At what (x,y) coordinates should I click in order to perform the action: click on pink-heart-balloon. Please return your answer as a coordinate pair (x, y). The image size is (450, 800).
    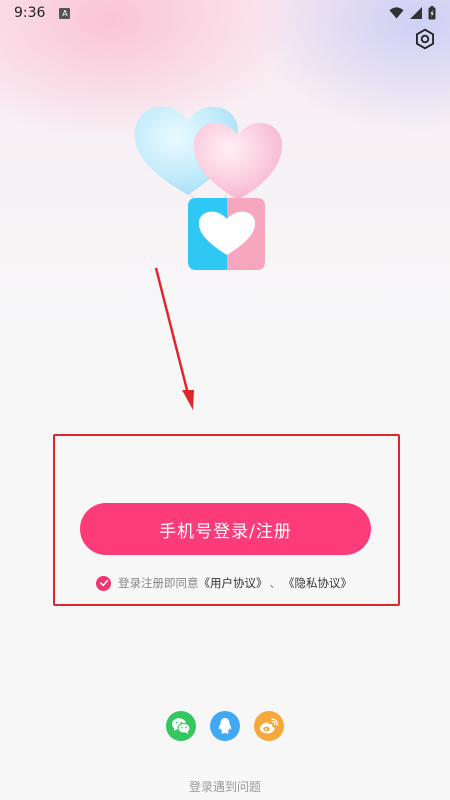
    Looking at the image, I should click on (237, 161).